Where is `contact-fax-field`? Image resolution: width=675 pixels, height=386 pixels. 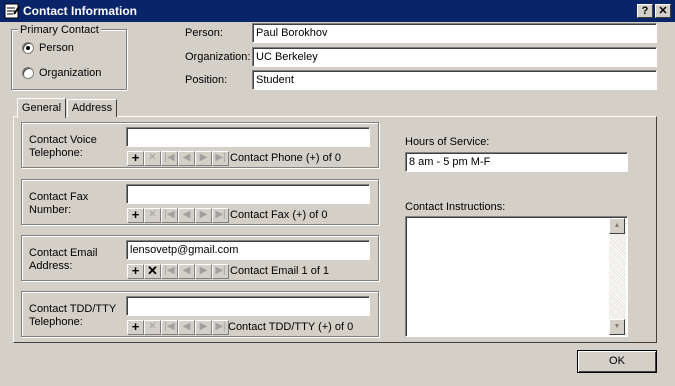 contact-fax-field is located at coordinates (248, 194).